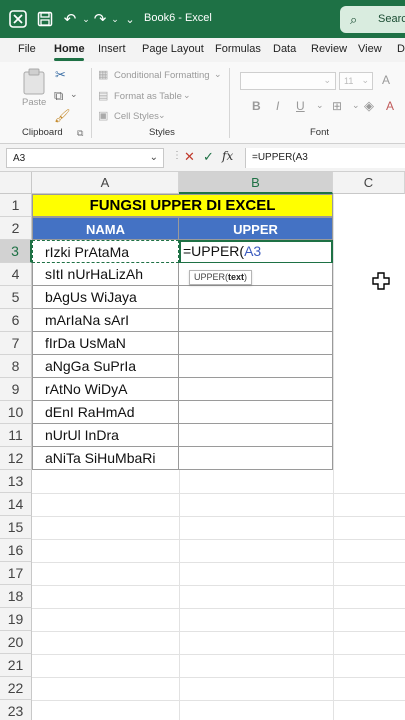  I want to click on italic-icon: I, so click(277, 106).